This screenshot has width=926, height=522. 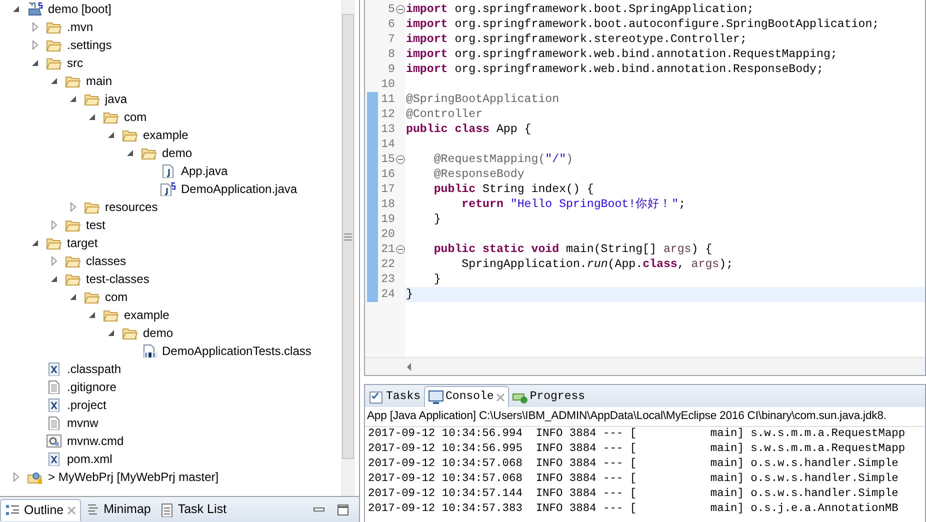 I want to click on code-line: return "Hello SpringBoot!你好！";, so click(x=573, y=204).